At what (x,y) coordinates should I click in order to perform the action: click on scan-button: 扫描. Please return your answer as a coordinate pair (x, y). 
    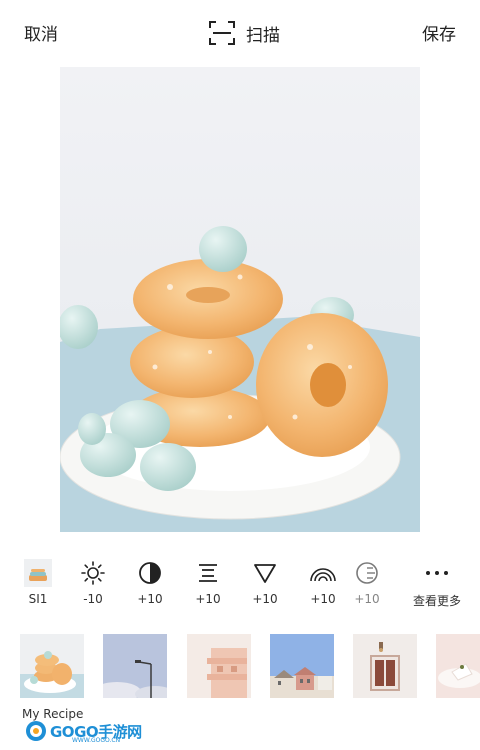
    Looking at the image, I should click on (244, 33).